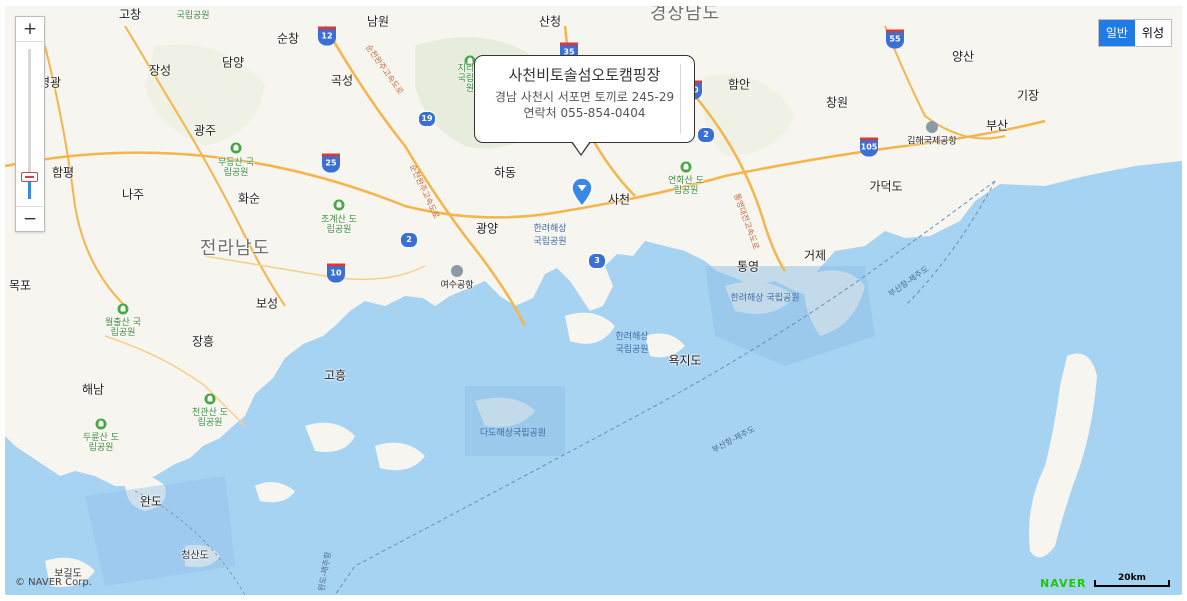 This screenshot has height=601, width=1187. I want to click on province-label: 경상남도, so click(685, 15).